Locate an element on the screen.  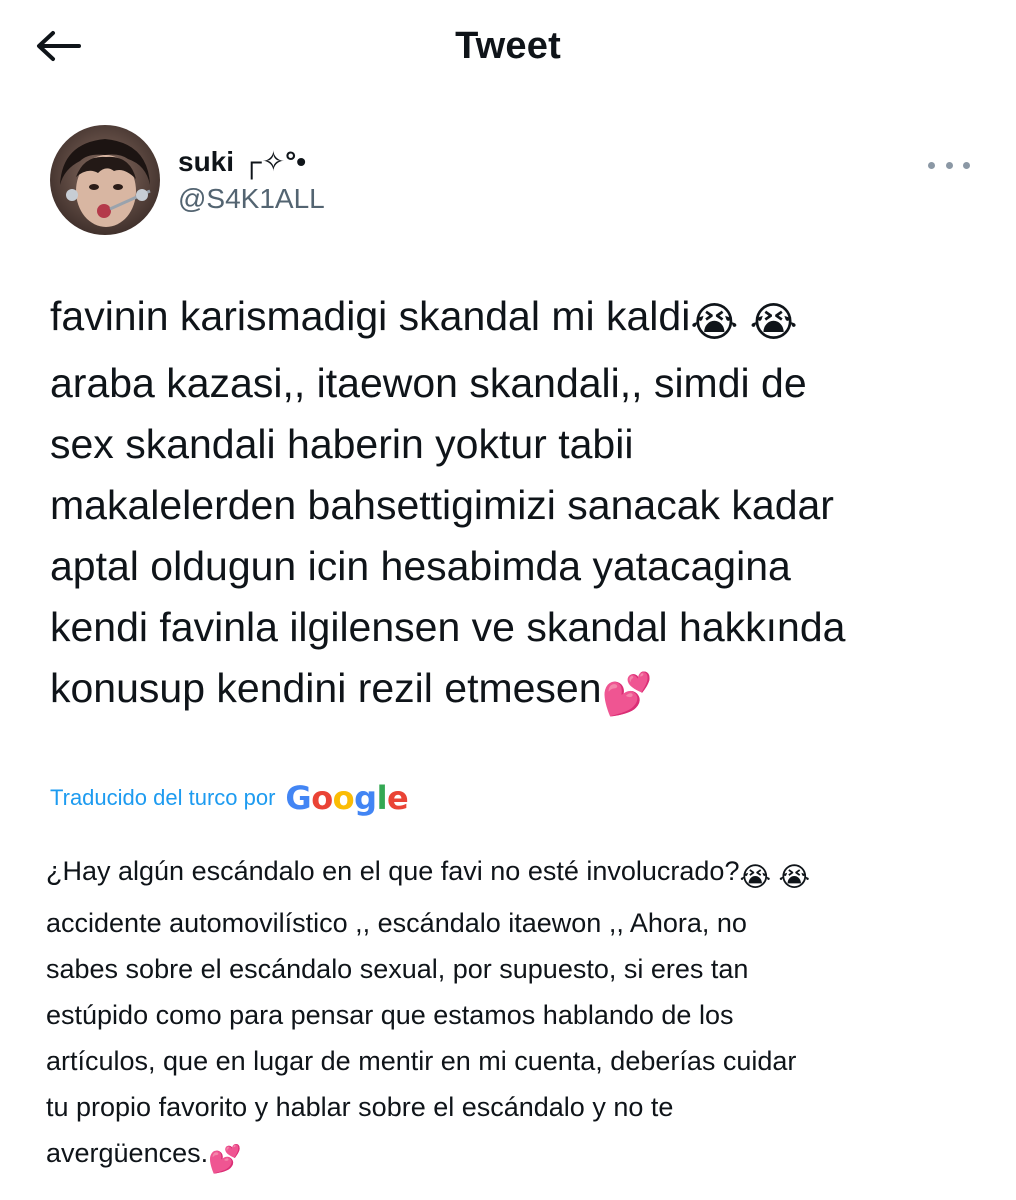
avatar is located at coordinates (105, 180).